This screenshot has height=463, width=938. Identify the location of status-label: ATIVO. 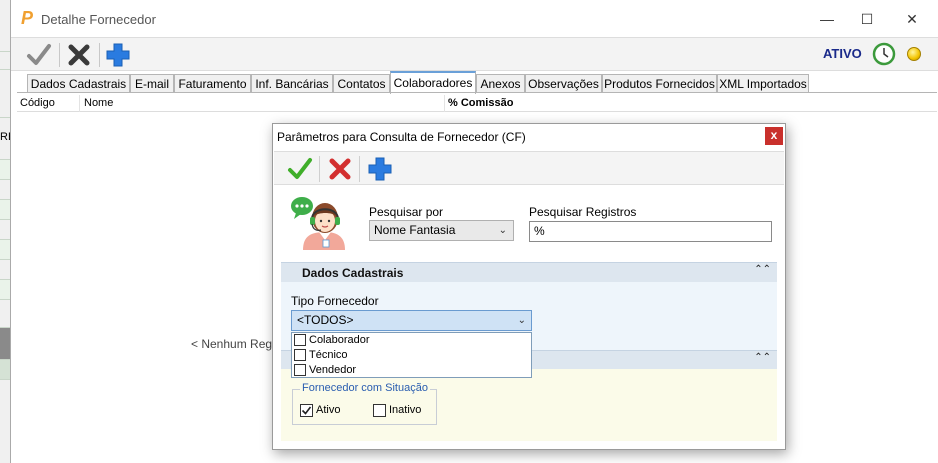
(842, 53).